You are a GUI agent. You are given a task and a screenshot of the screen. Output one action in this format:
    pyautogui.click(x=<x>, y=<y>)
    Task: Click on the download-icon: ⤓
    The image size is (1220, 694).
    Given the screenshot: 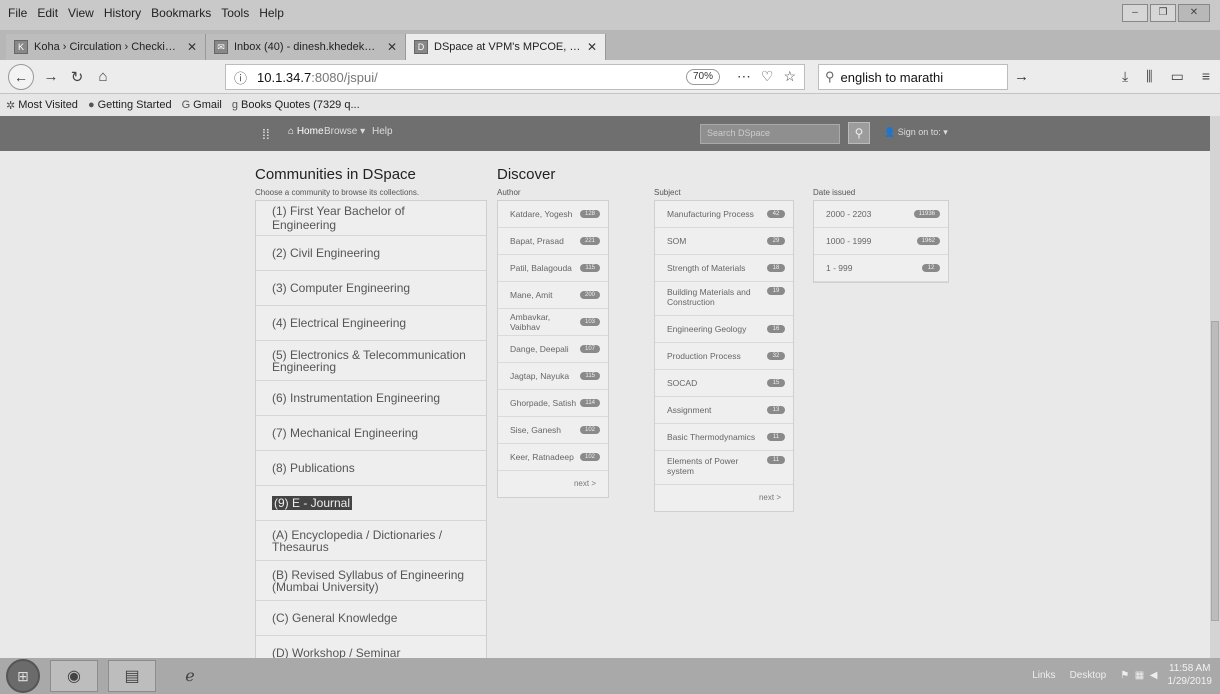 What is the action you would take?
    pyautogui.click(x=1125, y=76)
    